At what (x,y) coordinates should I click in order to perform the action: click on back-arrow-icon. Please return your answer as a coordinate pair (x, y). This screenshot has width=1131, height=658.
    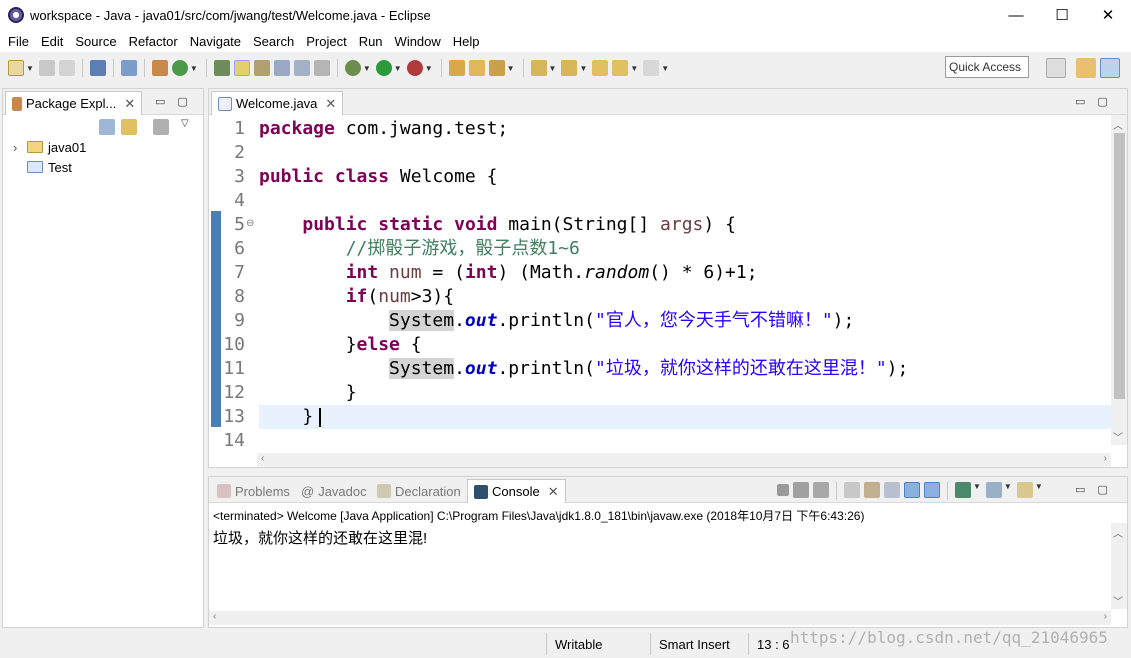
    Looking at the image, I should click on (620, 68).